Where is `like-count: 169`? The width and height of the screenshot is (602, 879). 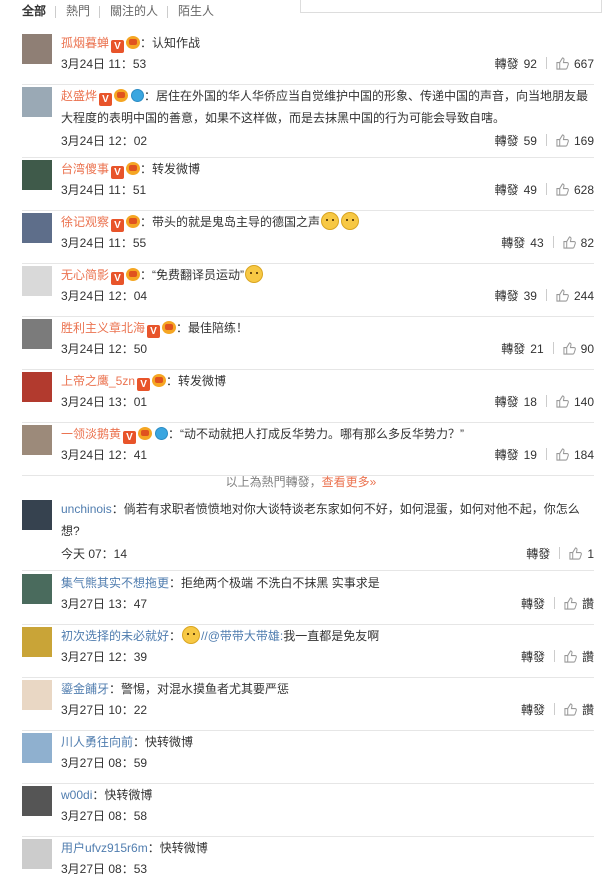 like-count: 169 is located at coordinates (583, 141).